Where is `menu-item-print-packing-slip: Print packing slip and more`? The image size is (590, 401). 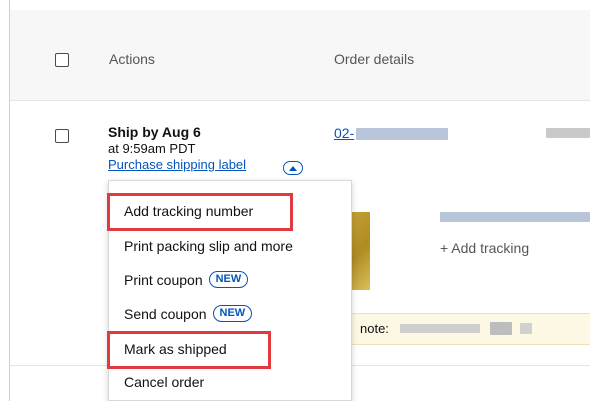 menu-item-print-packing-slip: Print packing slip and more is located at coordinates (208, 246).